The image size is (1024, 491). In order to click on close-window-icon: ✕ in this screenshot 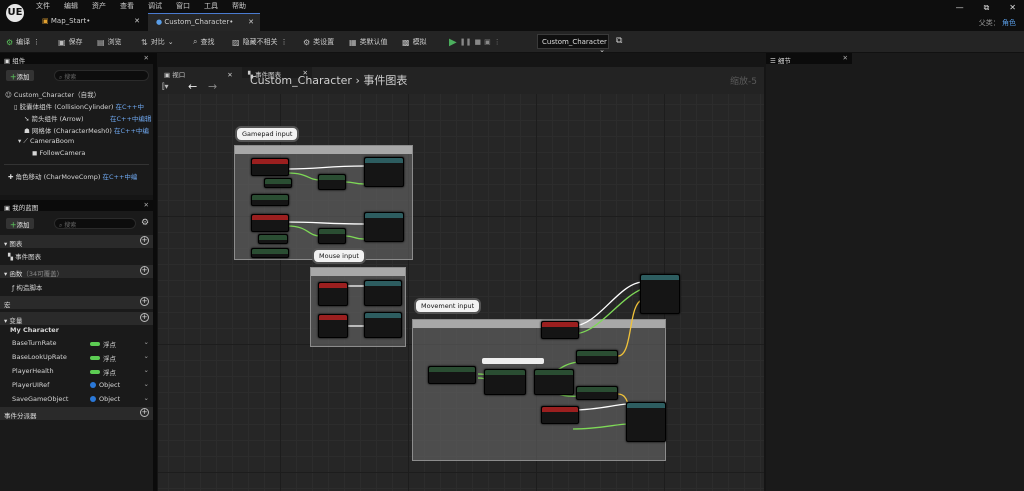, I will do `click(1012, 8)`.